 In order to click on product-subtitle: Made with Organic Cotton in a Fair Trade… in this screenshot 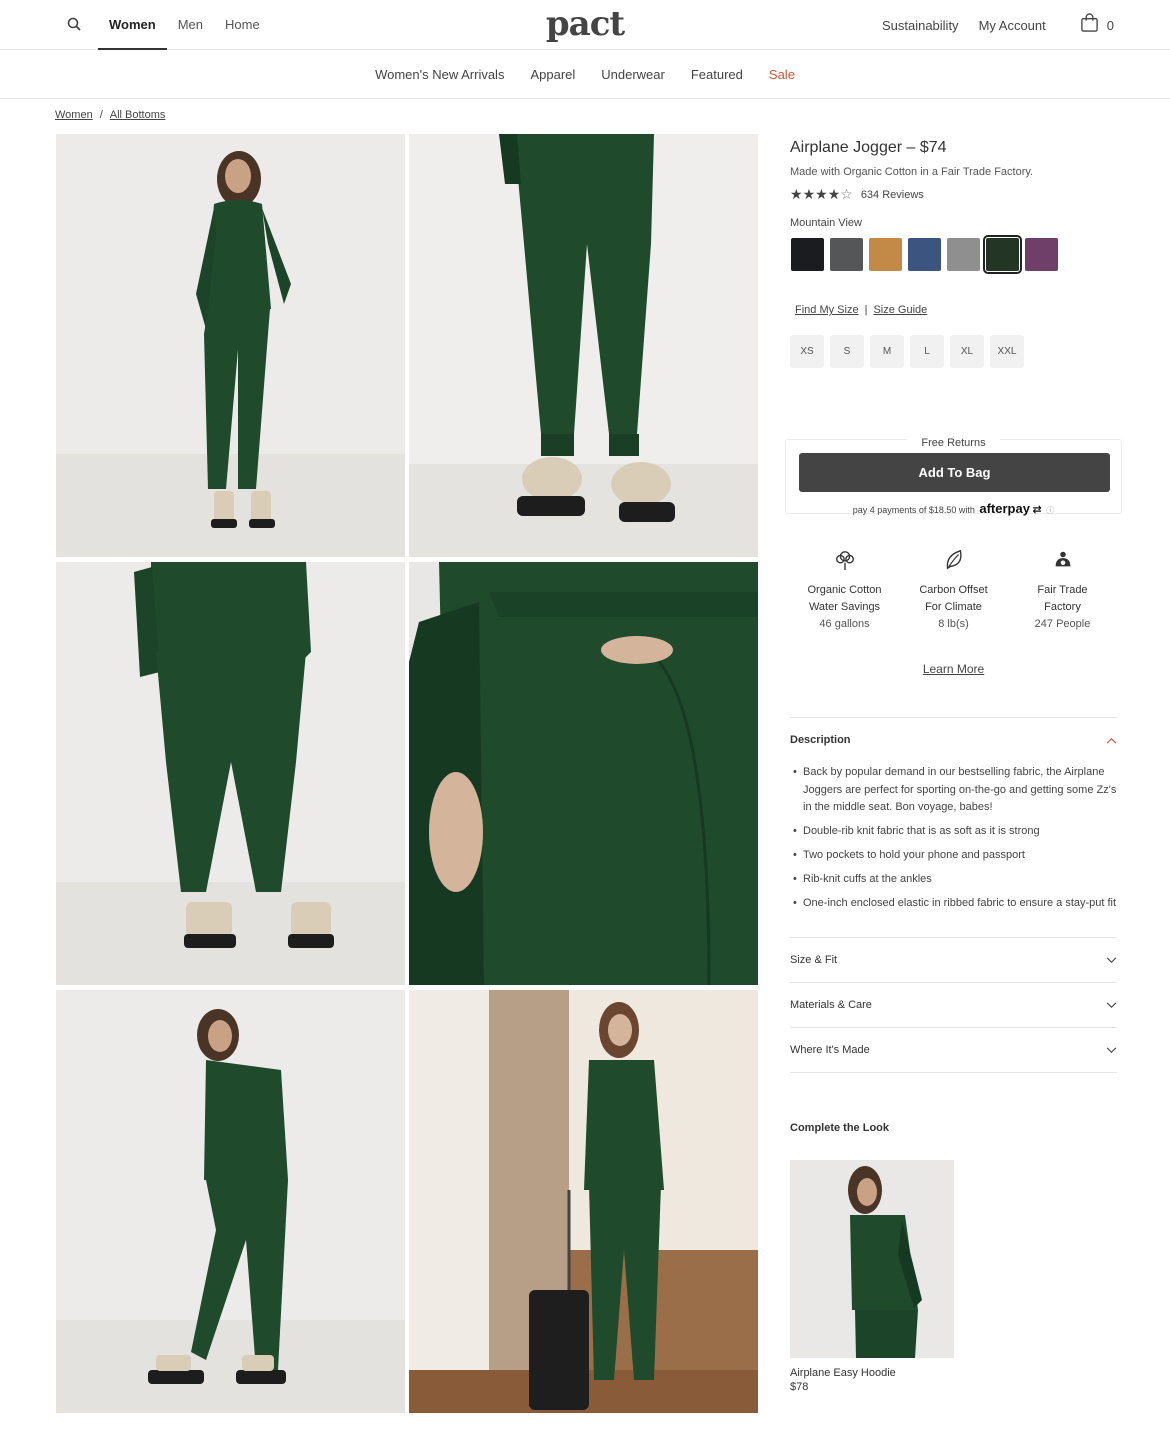, I will do `click(912, 172)`.